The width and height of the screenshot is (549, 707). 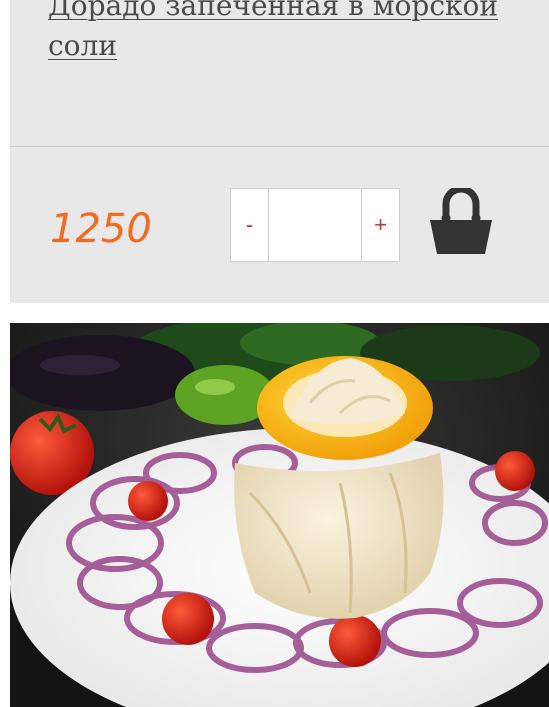 I want to click on shopping-bag-icon, so click(x=461, y=219).